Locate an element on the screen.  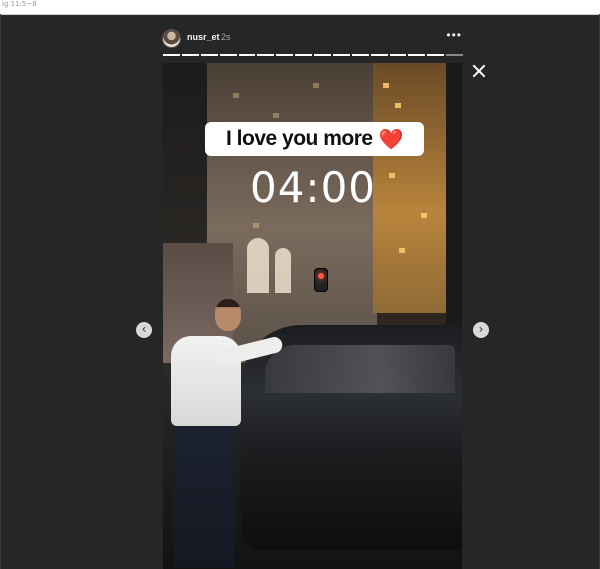
building-right-edge is located at coordinates (454, 213).